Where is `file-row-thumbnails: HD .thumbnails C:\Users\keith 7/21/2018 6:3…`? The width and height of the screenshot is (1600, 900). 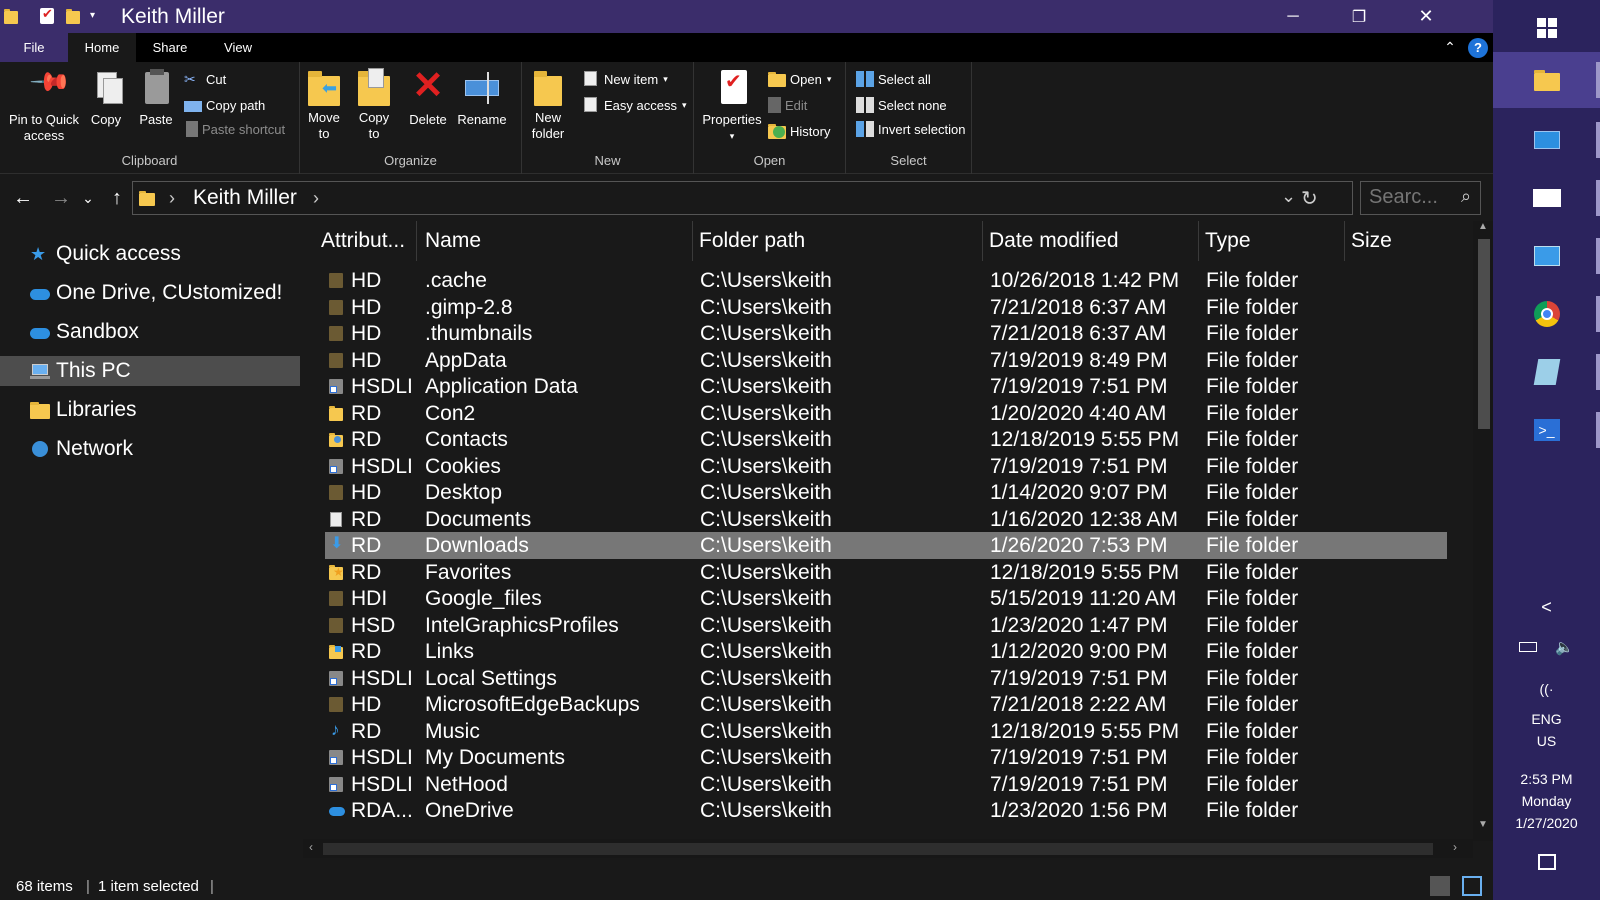
file-row-thumbnails: HD .thumbnails C:\Users\keith 7/21/2018 6:3… is located at coordinates (886, 333).